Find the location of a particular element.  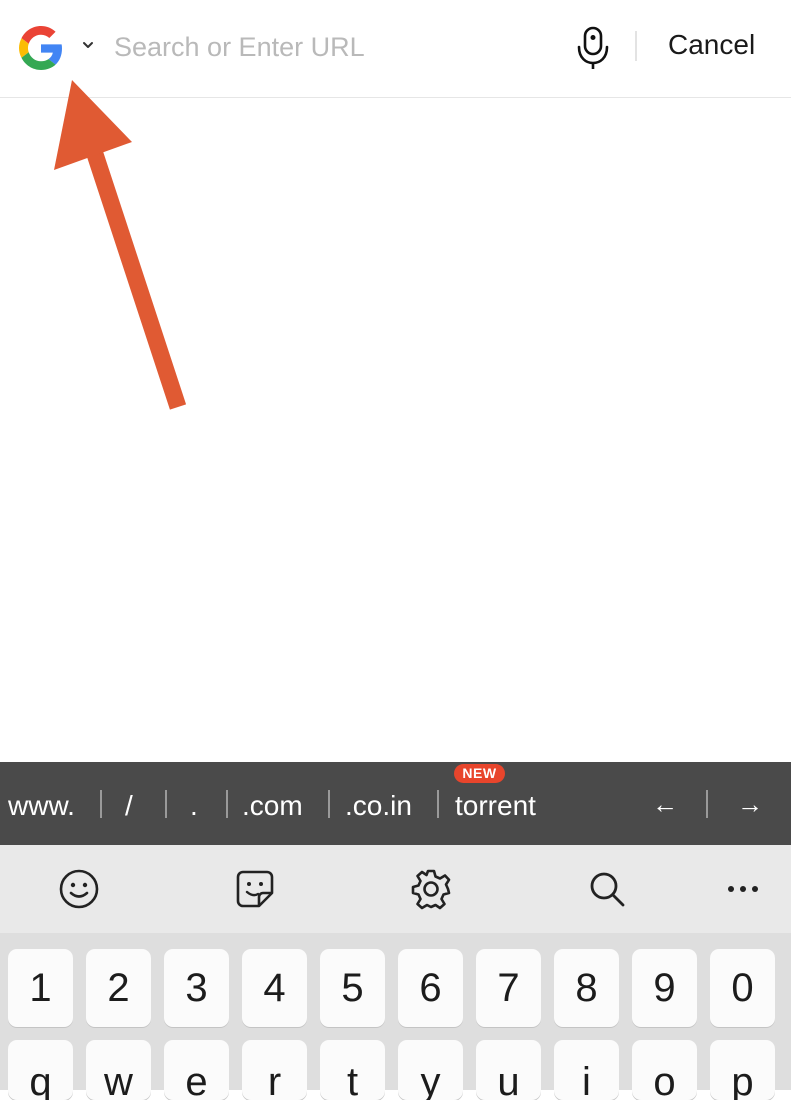

keyboard-toolbar is located at coordinates (395, 889).